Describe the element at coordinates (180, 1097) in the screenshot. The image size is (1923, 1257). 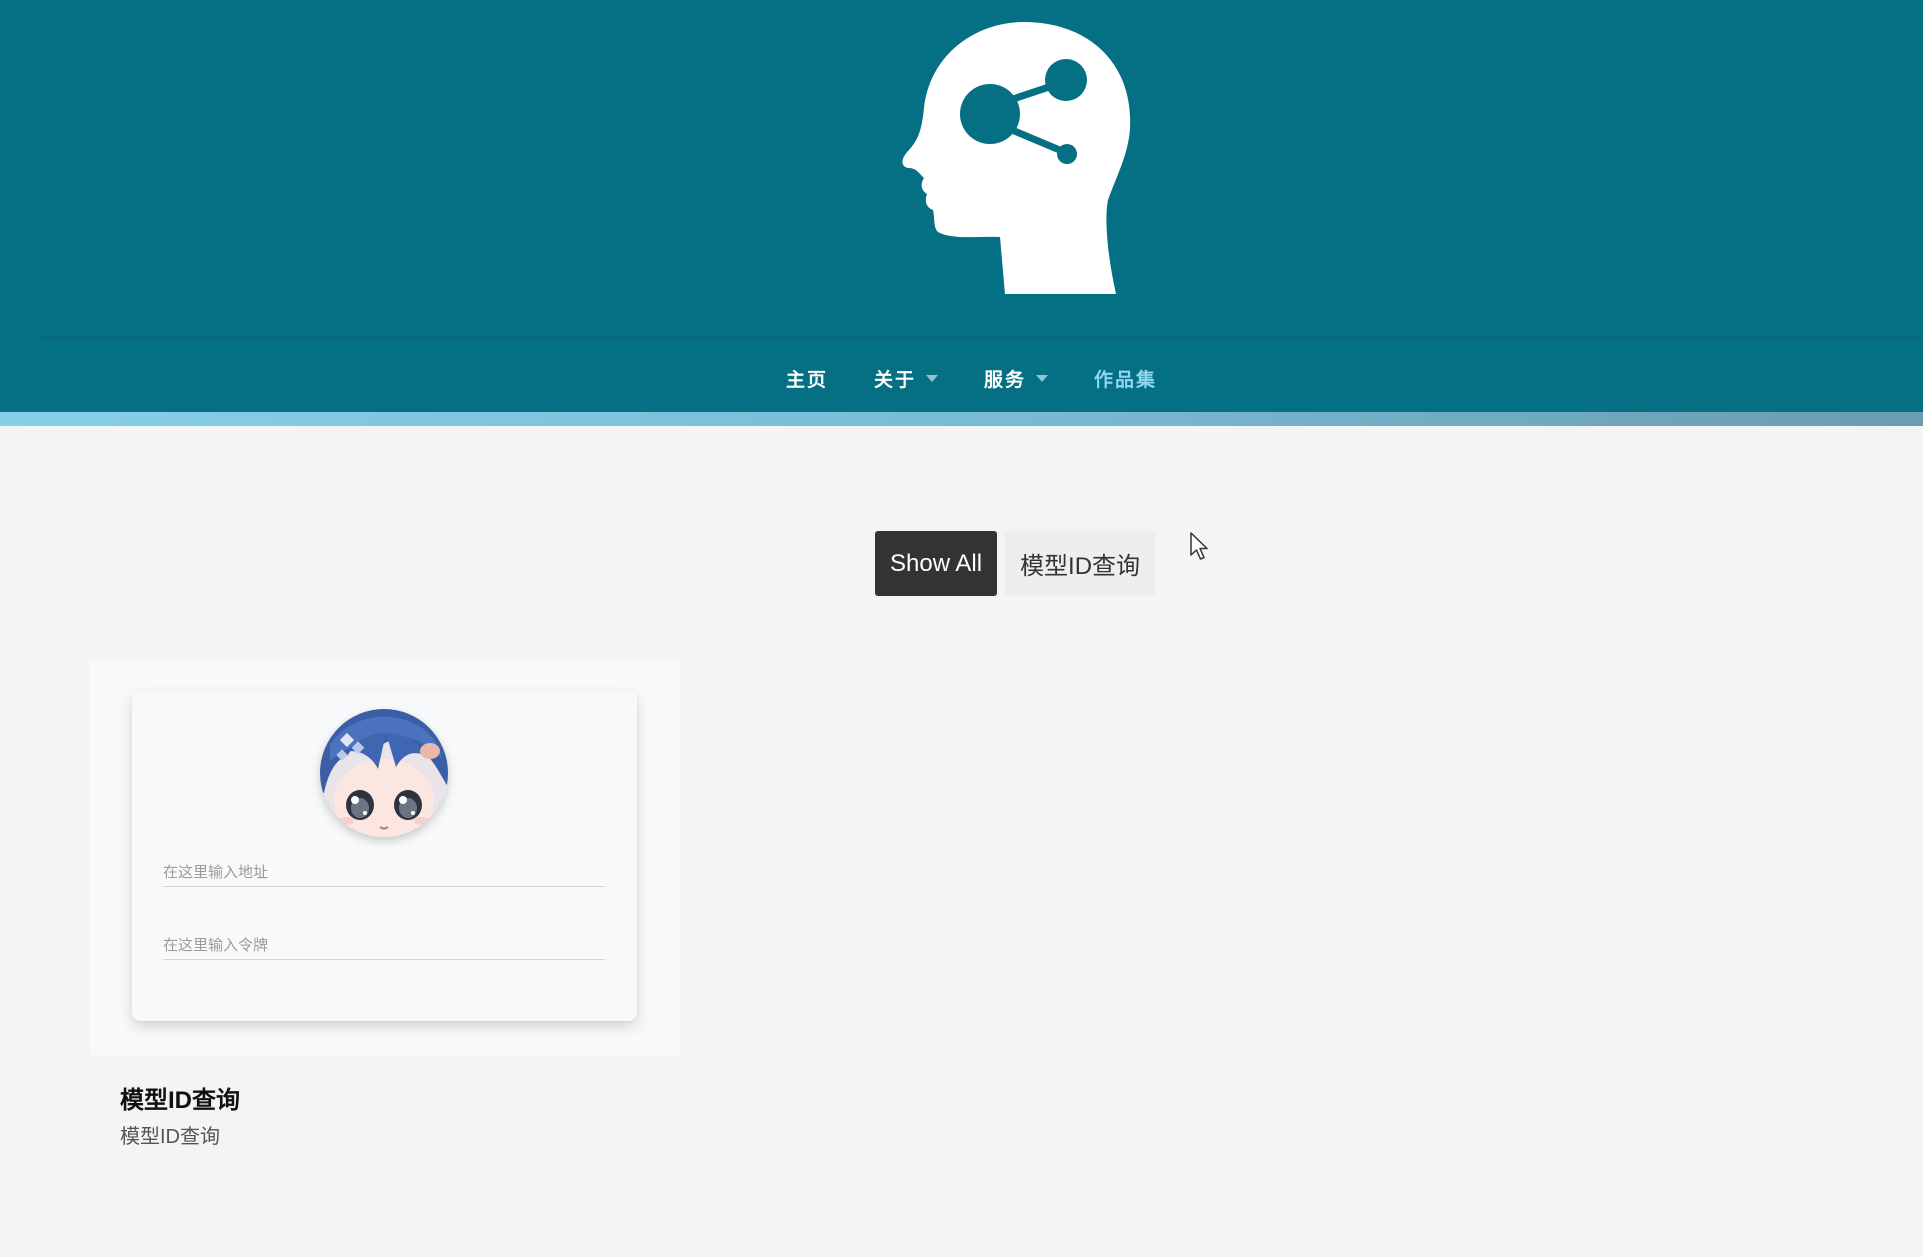
I see `portfolio-item-title: 模型ID查询` at that location.